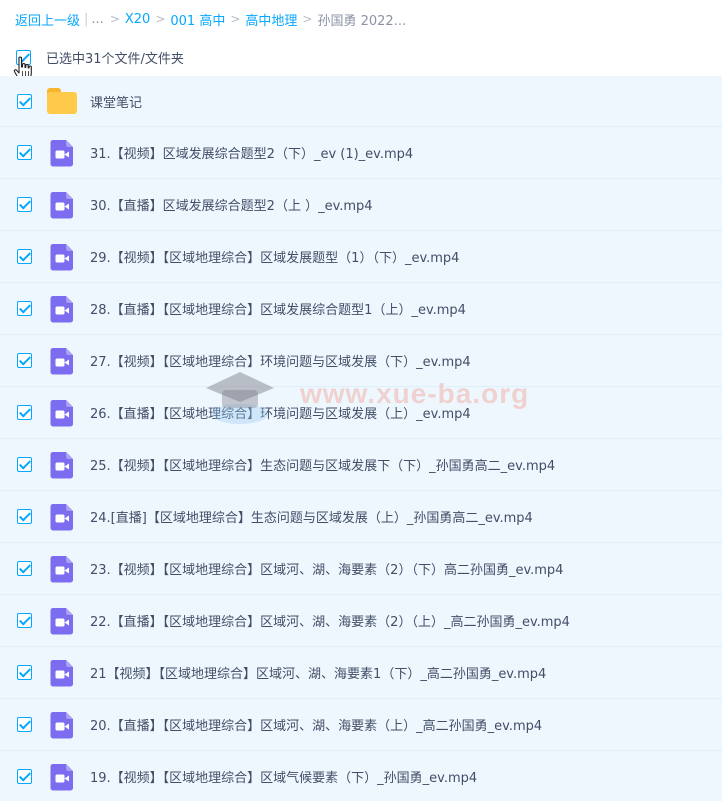 This screenshot has height=801, width=722. I want to click on list-item: 26.【直播】【区域地理综合】环境问题与区域发展（上）_ev.mp4, so click(361, 413).